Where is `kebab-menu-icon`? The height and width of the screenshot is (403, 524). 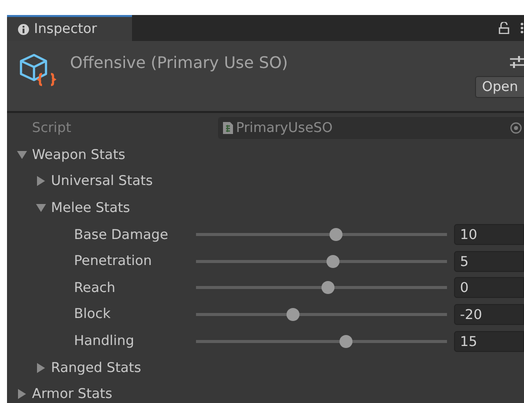 kebab-menu-icon is located at coordinates (522, 28).